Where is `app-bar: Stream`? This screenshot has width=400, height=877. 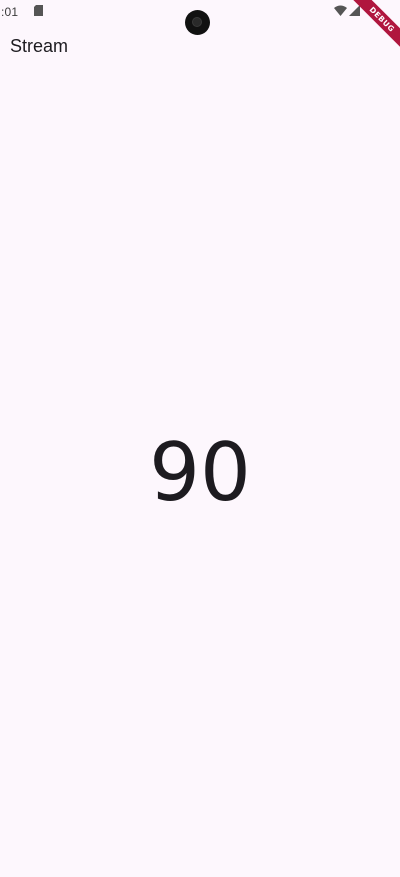
app-bar: Stream is located at coordinates (200, 46).